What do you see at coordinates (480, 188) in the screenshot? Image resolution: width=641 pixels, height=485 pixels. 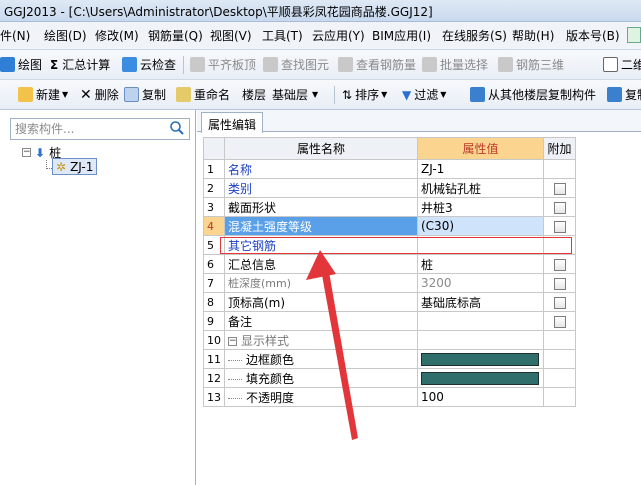 I see `property-value: 机械钻孔桩` at bounding box center [480, 188].